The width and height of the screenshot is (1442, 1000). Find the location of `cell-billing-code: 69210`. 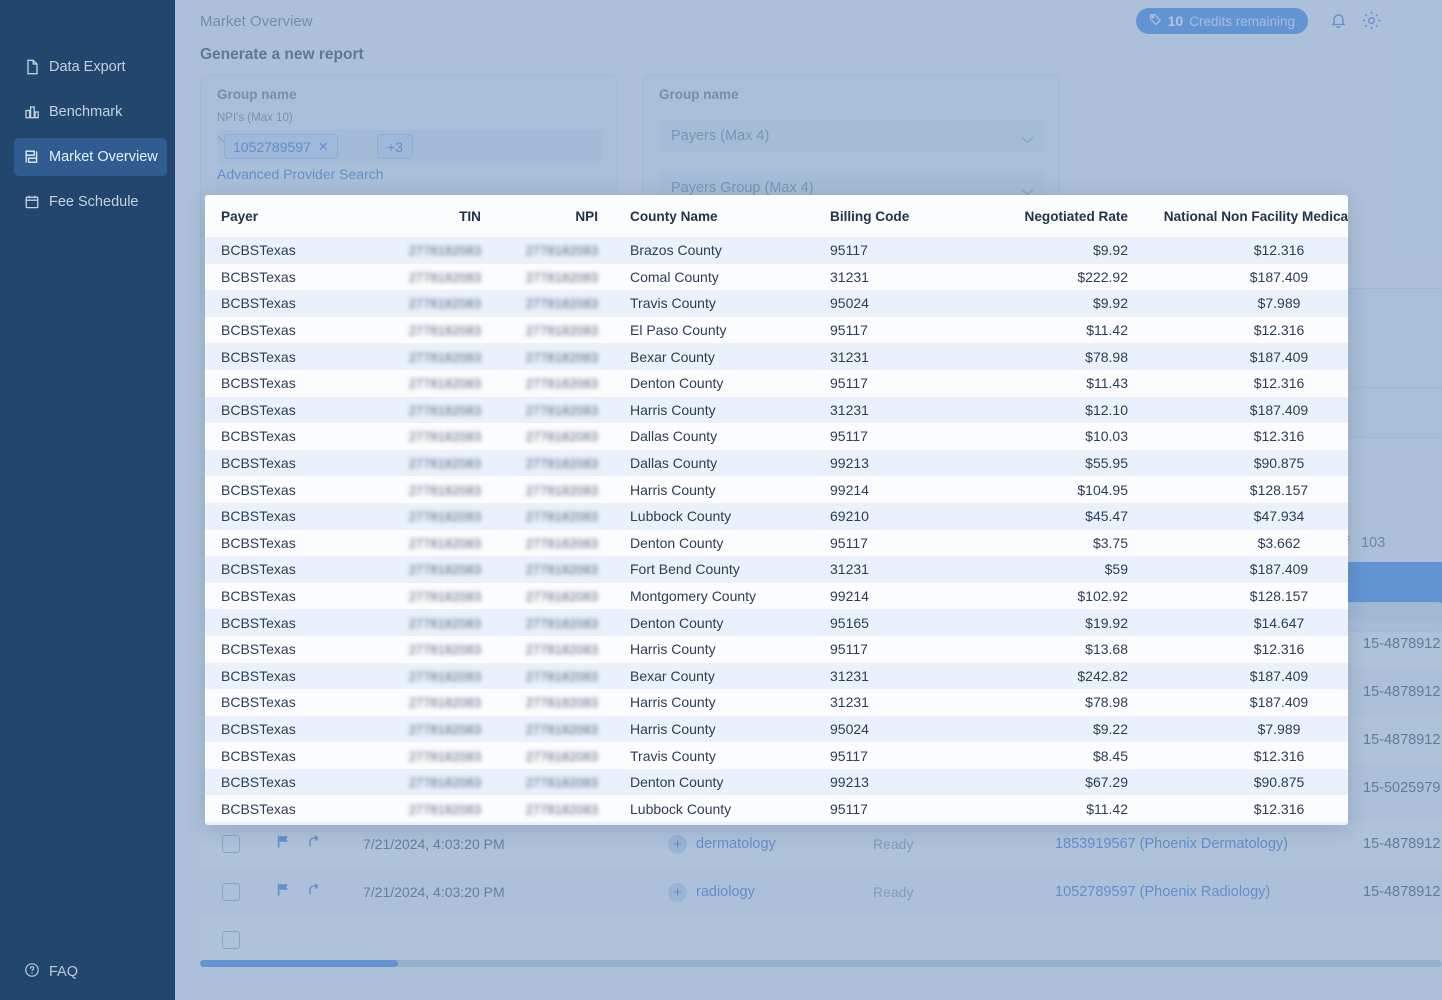

cell-billing-code: 69210 is located at coordinates (849, 516).